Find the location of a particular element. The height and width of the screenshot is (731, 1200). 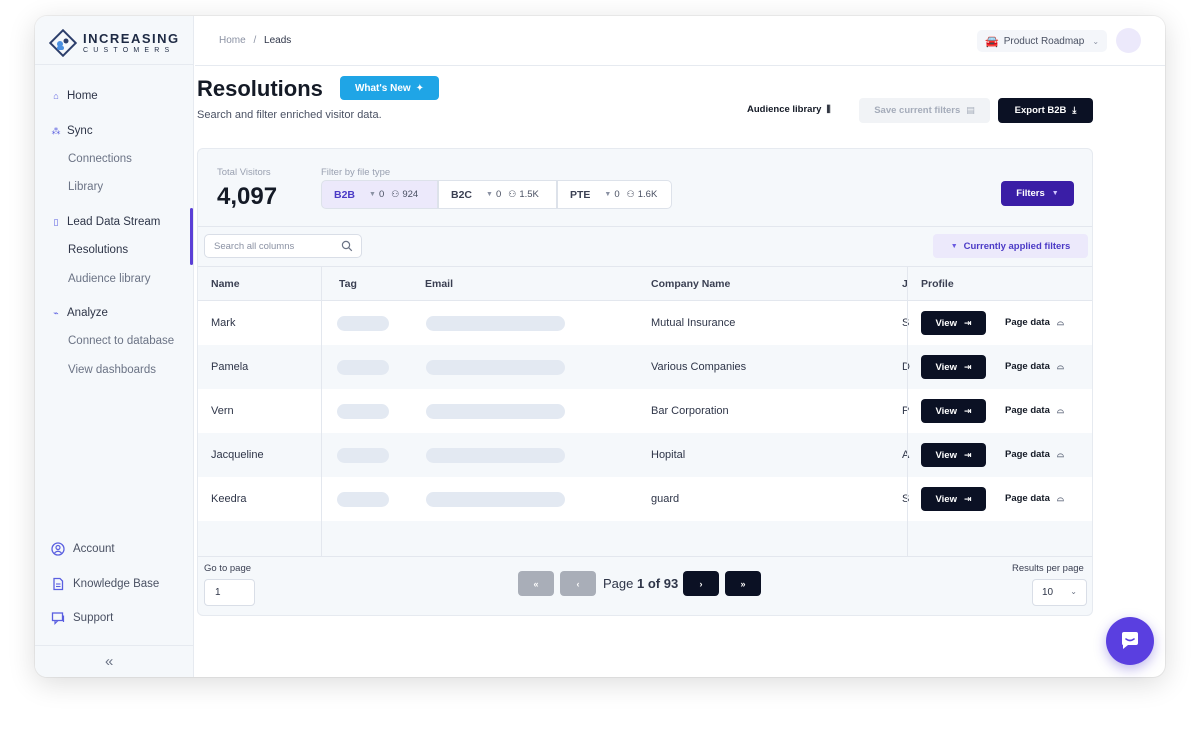

page-prefix: Page is located at coordinates (618, 583).